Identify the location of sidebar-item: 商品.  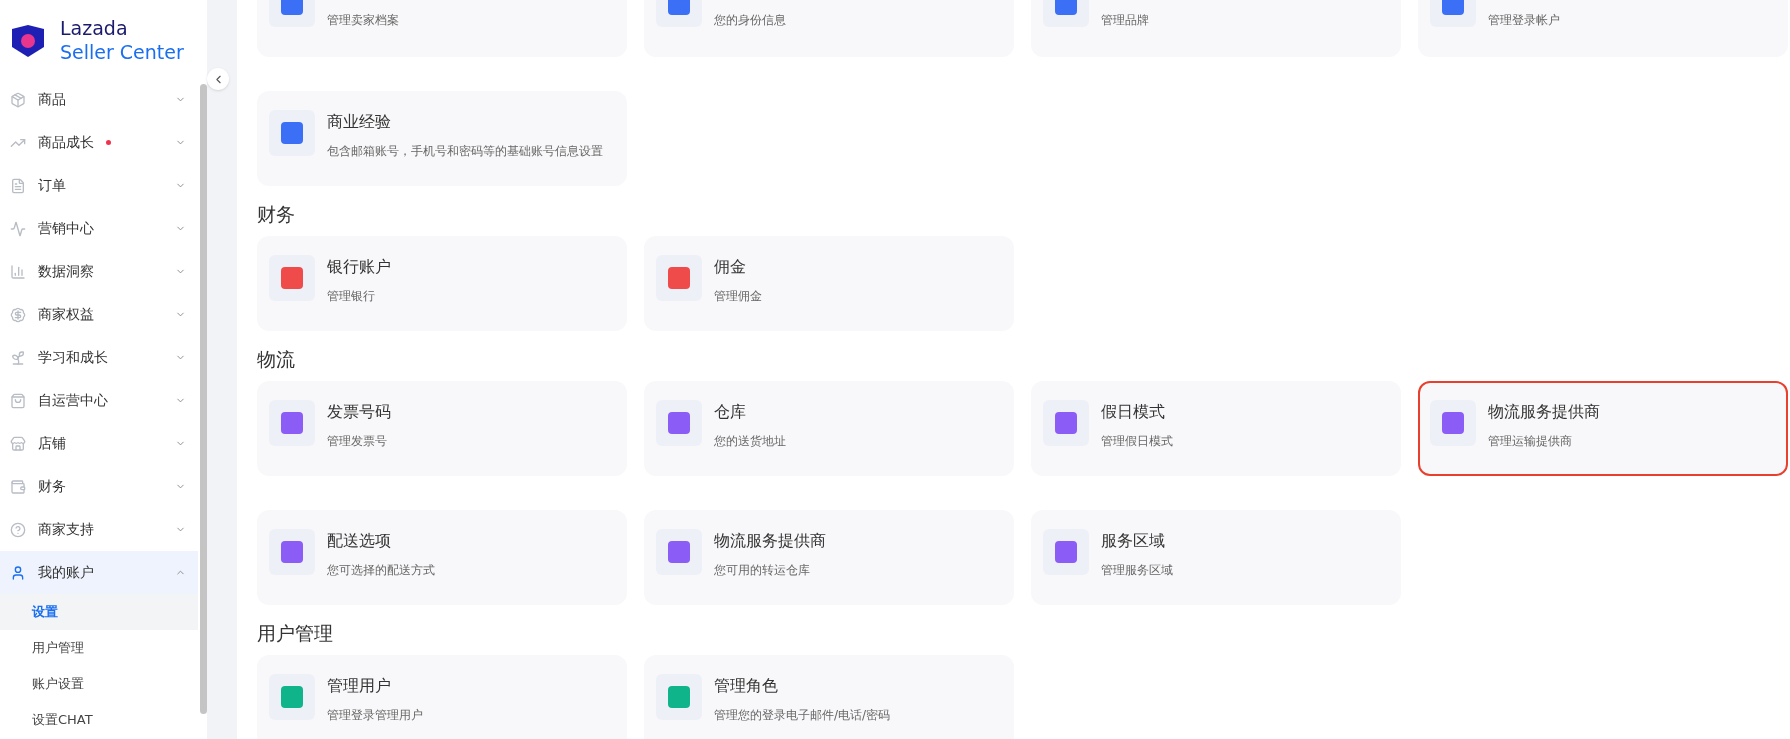
(99, 99).